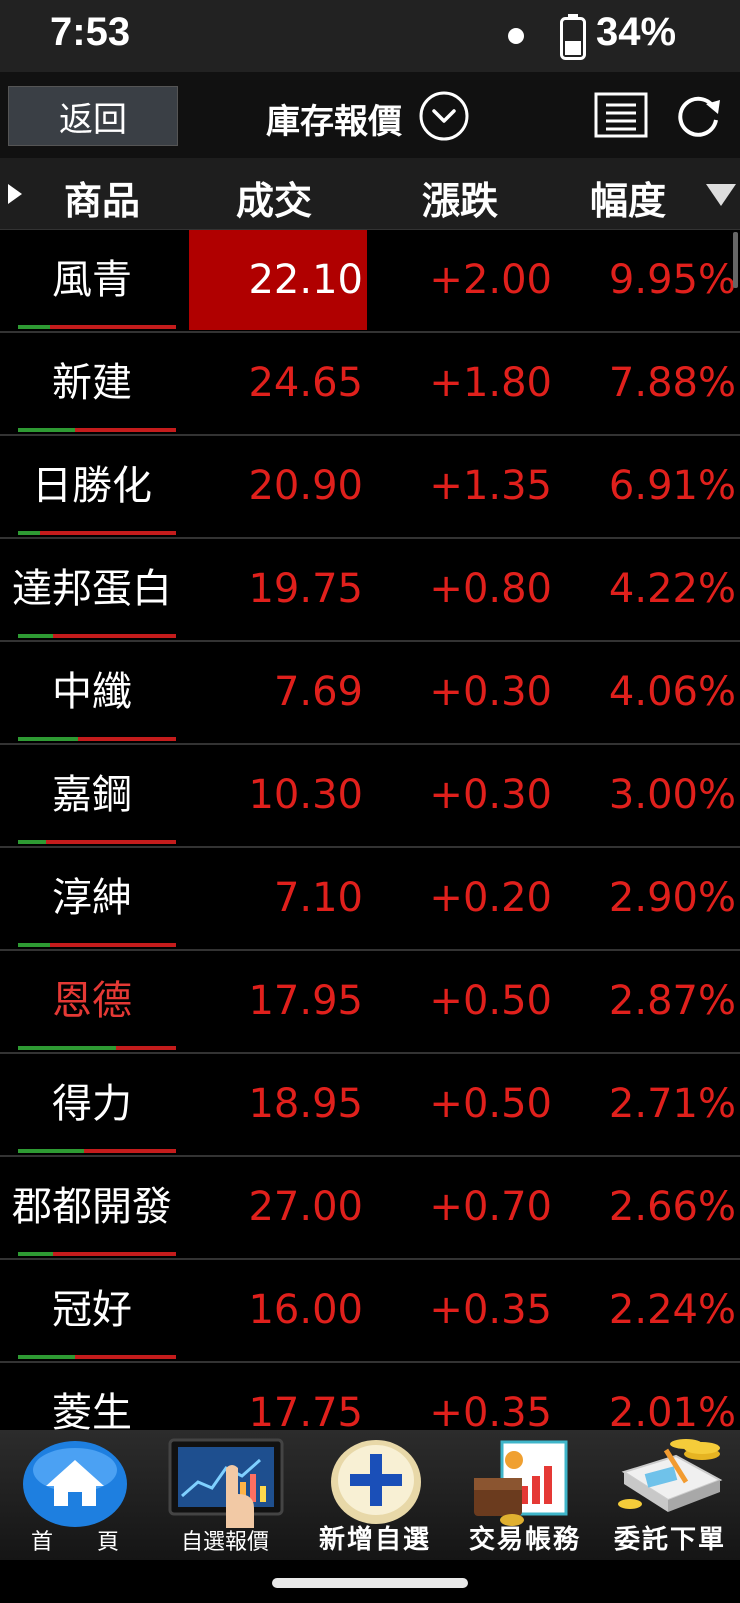 The height and width of the screenshot is (1603, 740). What do you see at coordinates (490, 692) in the screenshot?
I see `price-change: +0.30` at bounding box center [490, 692].